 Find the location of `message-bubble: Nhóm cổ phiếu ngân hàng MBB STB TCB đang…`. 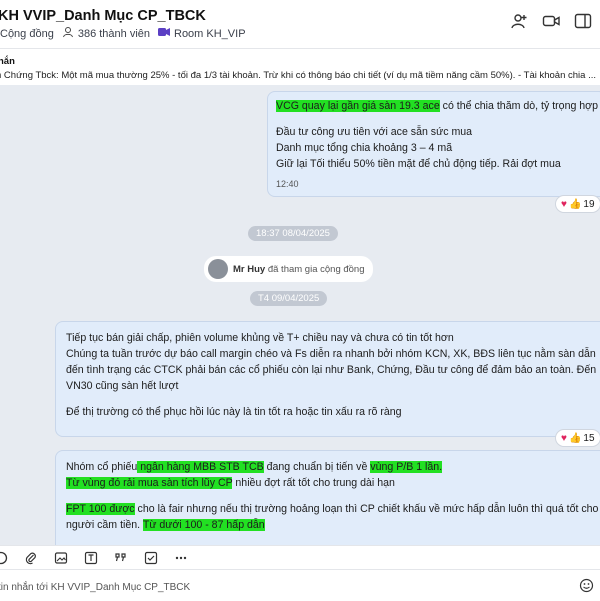

message-bubble: Nhóm cổ phiếu ngân hàng MBB STB TCB đang… is located at coordinates (327, 497).